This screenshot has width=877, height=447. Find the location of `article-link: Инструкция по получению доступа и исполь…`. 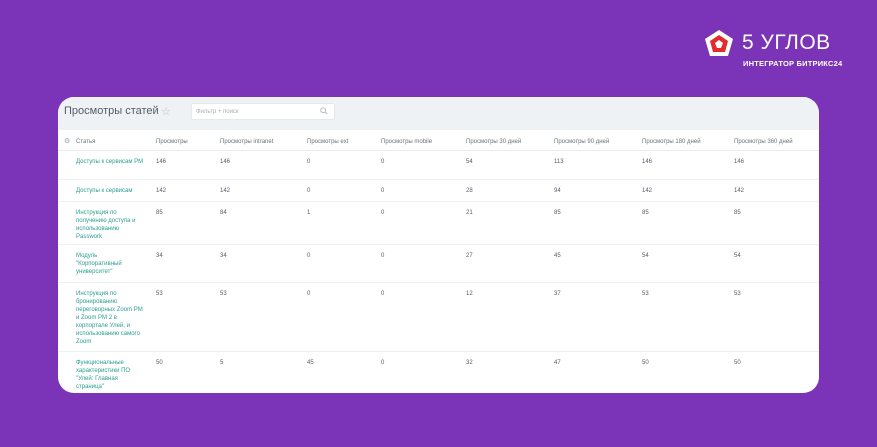

article-link: Инструкция по получению доступа и исполь… is located at coordinates (110, 225).